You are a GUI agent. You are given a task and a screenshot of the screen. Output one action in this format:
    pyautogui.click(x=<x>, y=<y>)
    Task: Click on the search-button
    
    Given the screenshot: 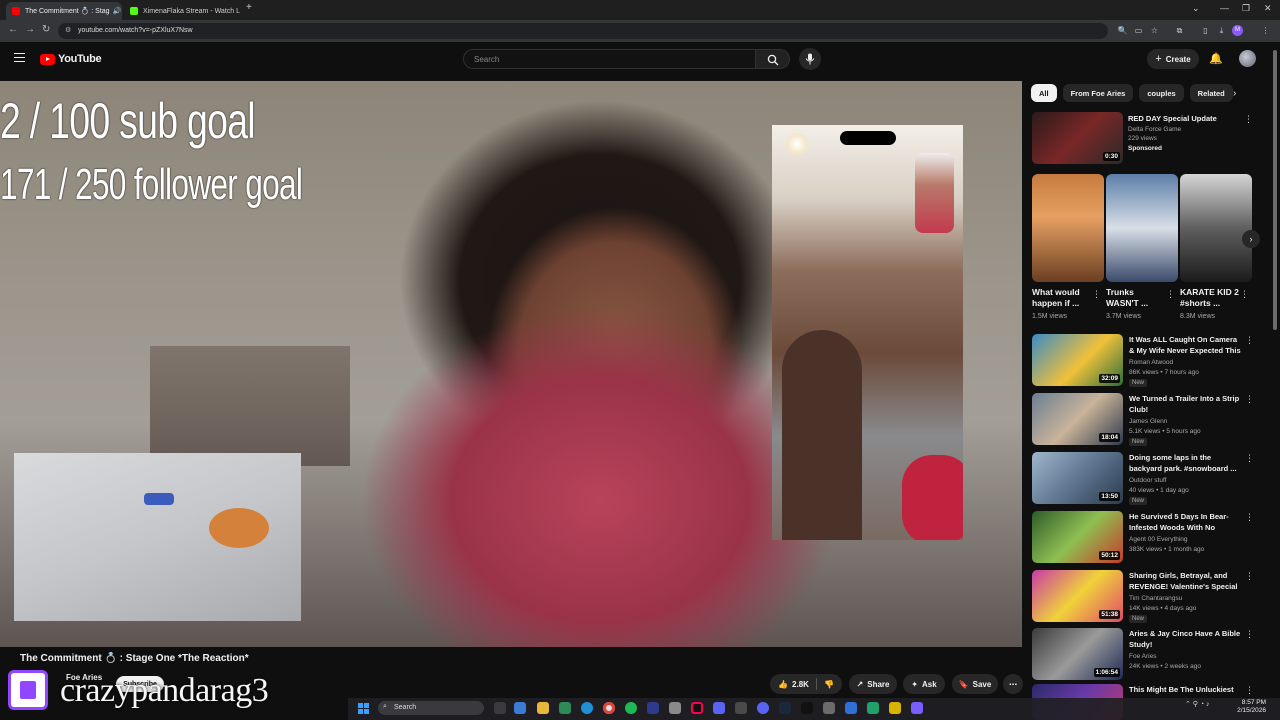 What is the action you would take?
    pyautogui.click(x=773, y=59)
    